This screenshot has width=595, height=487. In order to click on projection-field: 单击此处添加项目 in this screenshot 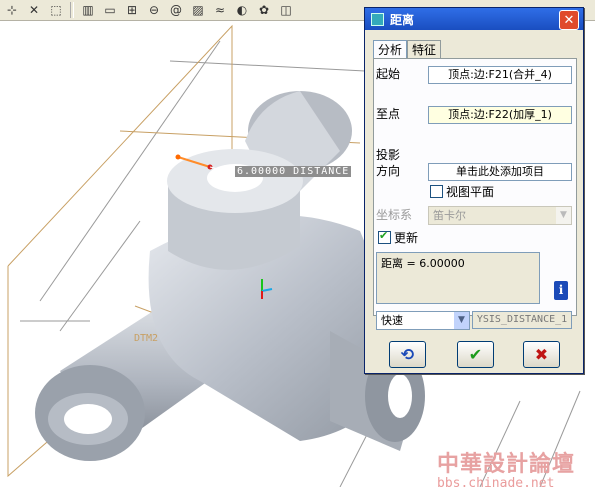, I will do `click(500, 172)`.